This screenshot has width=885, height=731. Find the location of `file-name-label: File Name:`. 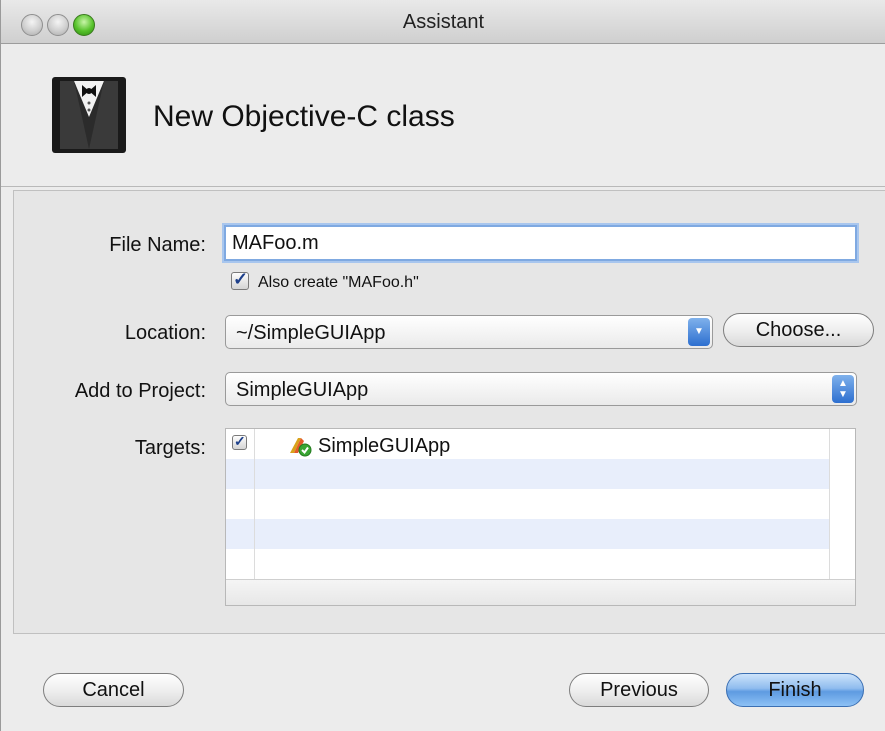

file-name-label: File Name: is located at coordinates (157, 245).